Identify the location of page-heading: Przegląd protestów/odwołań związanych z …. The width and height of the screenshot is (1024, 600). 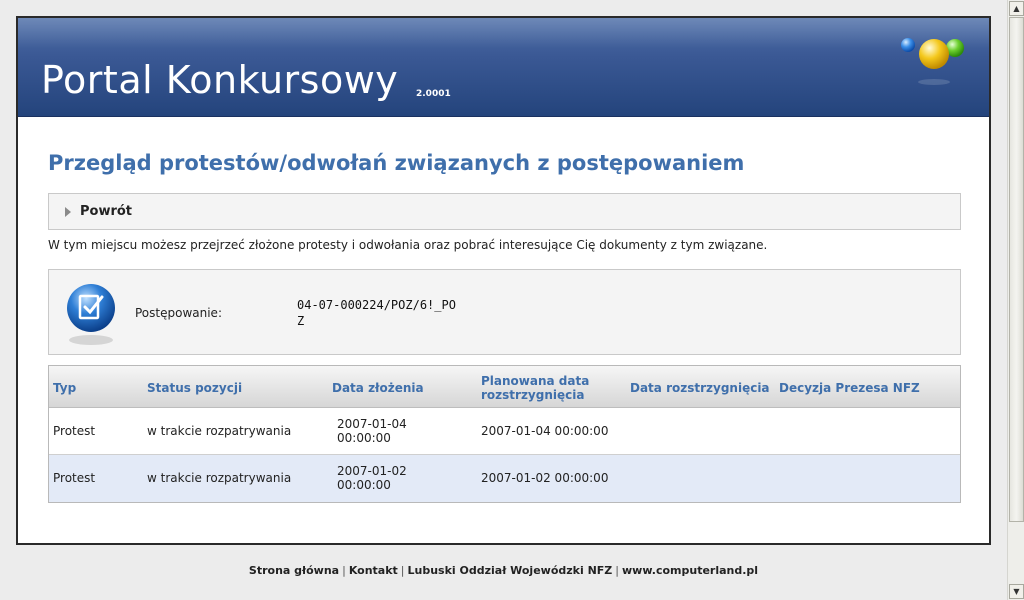
(396, 163).